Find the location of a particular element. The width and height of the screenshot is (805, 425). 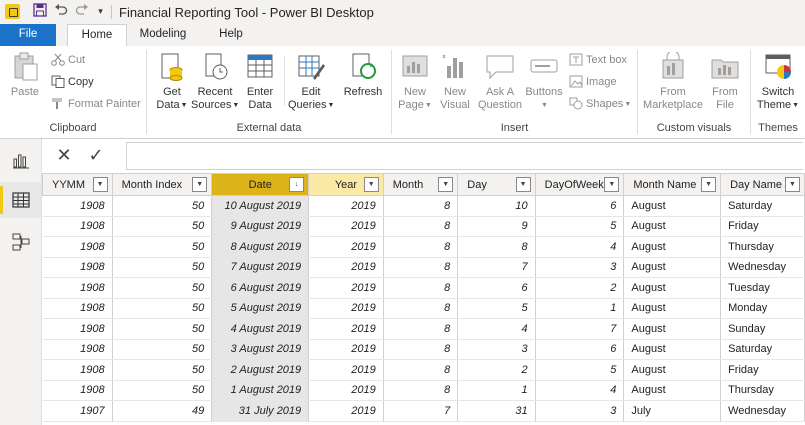

undo-icon is located at coordinates (60, 11).